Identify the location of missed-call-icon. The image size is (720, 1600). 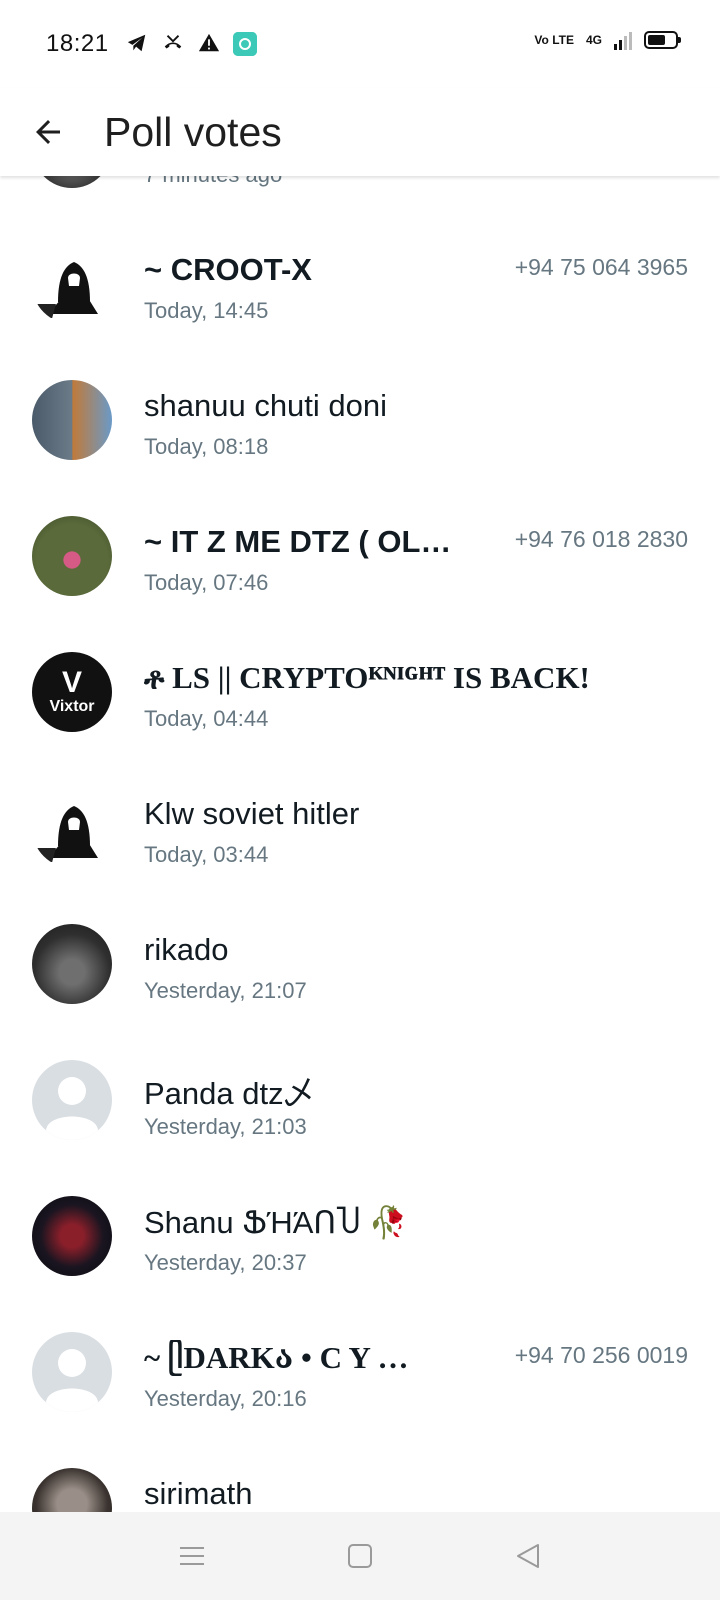
(173, 44).